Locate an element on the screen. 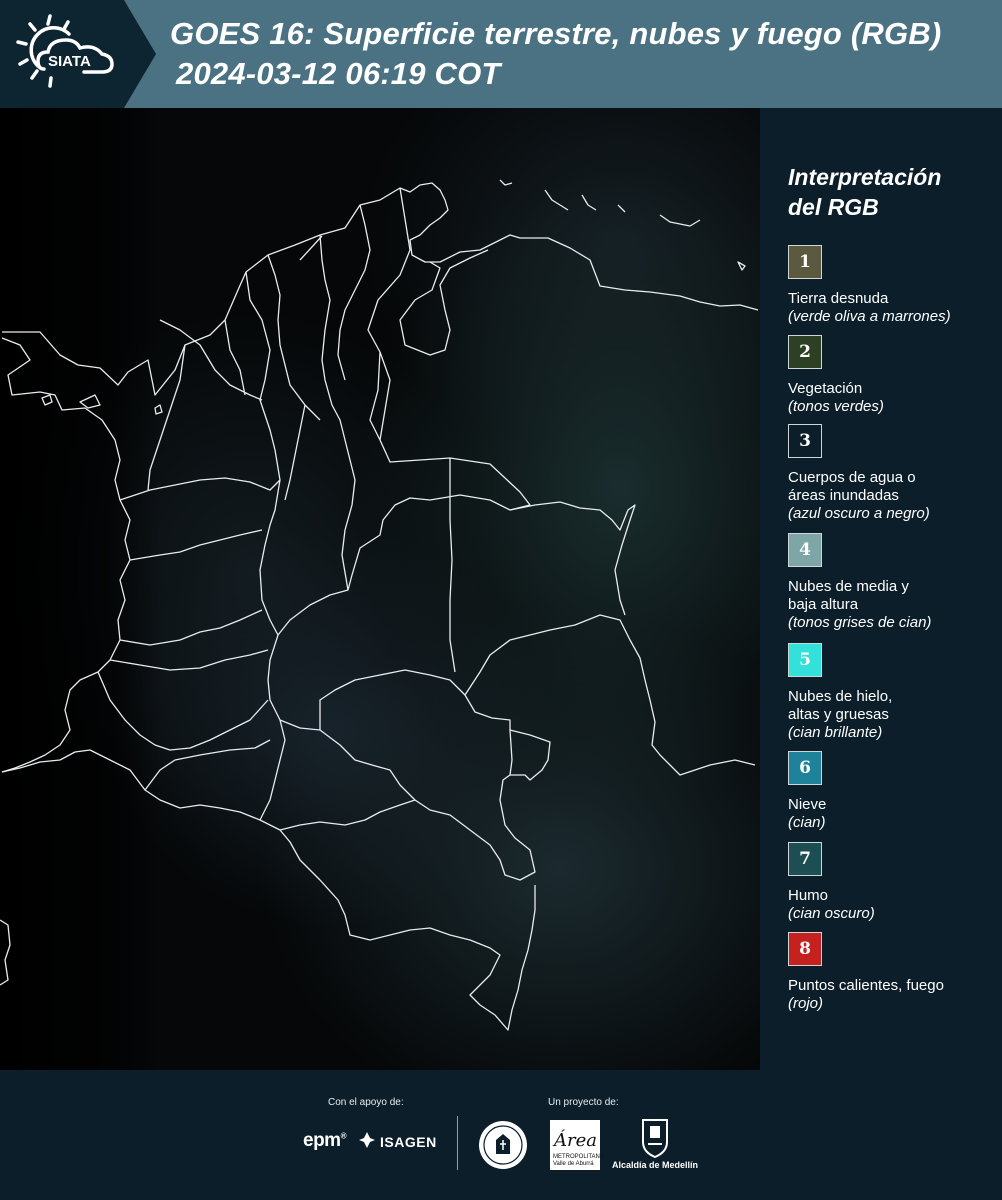 Image resolution: width=1002 pixels, height=1200 pixels. legend-swatch: 4 is located at coordinates (805, 550).